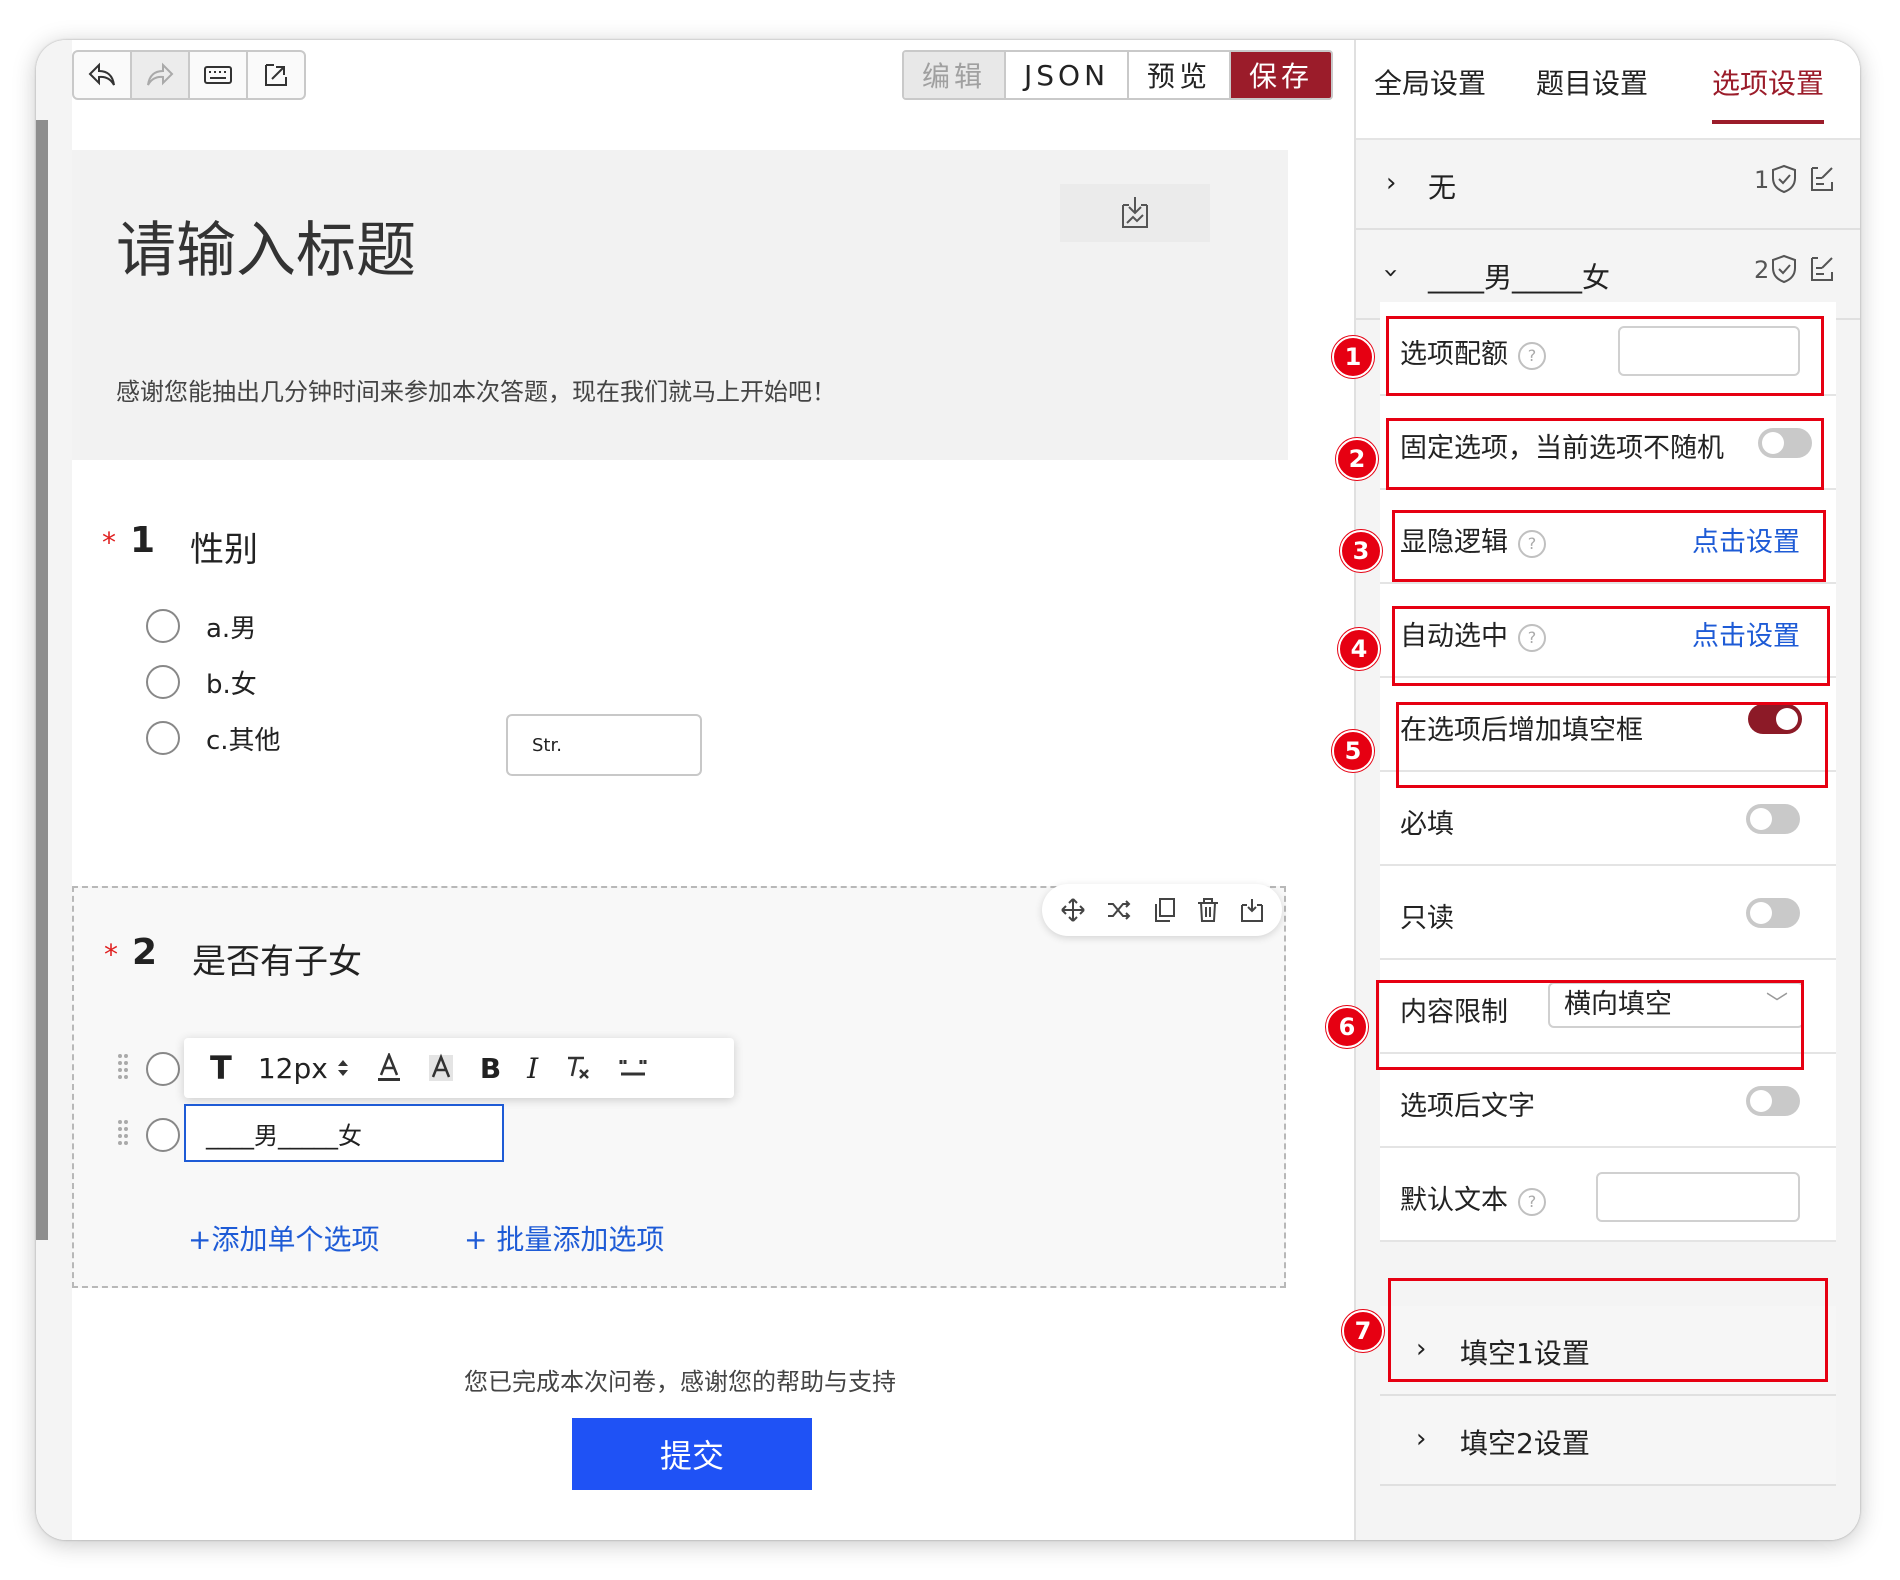  I want to click on option-group-label: 无, so click(1442, 187).